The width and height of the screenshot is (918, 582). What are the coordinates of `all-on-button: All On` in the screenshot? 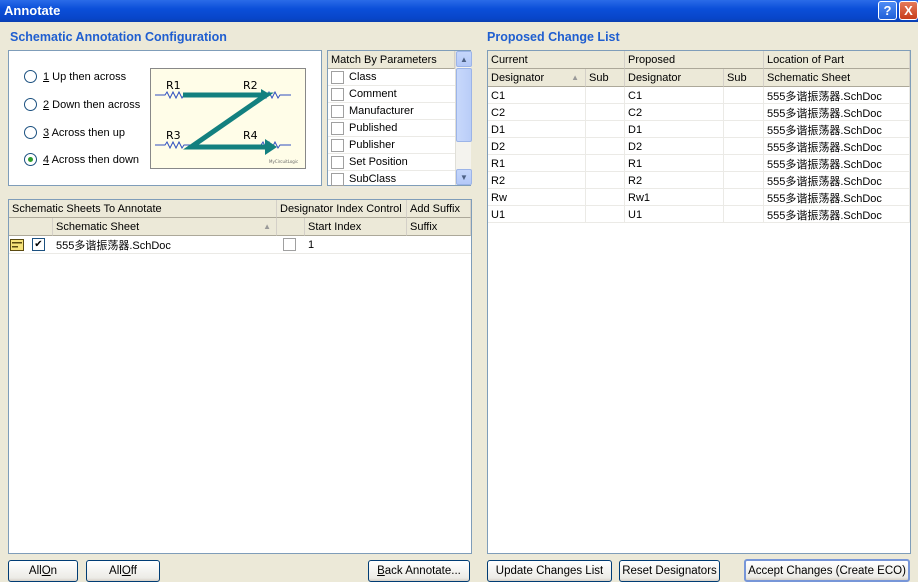 It's located at (43, 571).